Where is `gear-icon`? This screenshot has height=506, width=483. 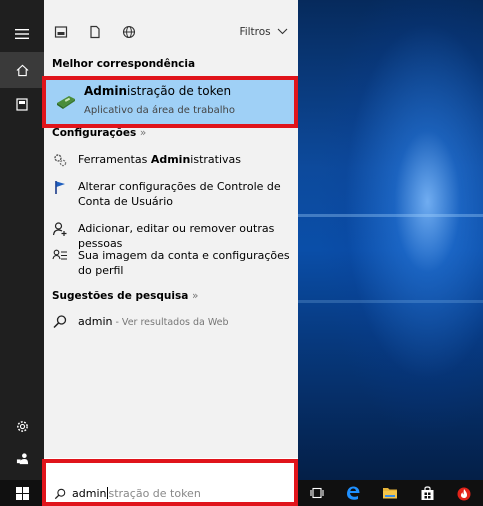 gear-icon is located at coordinates (22, 426).